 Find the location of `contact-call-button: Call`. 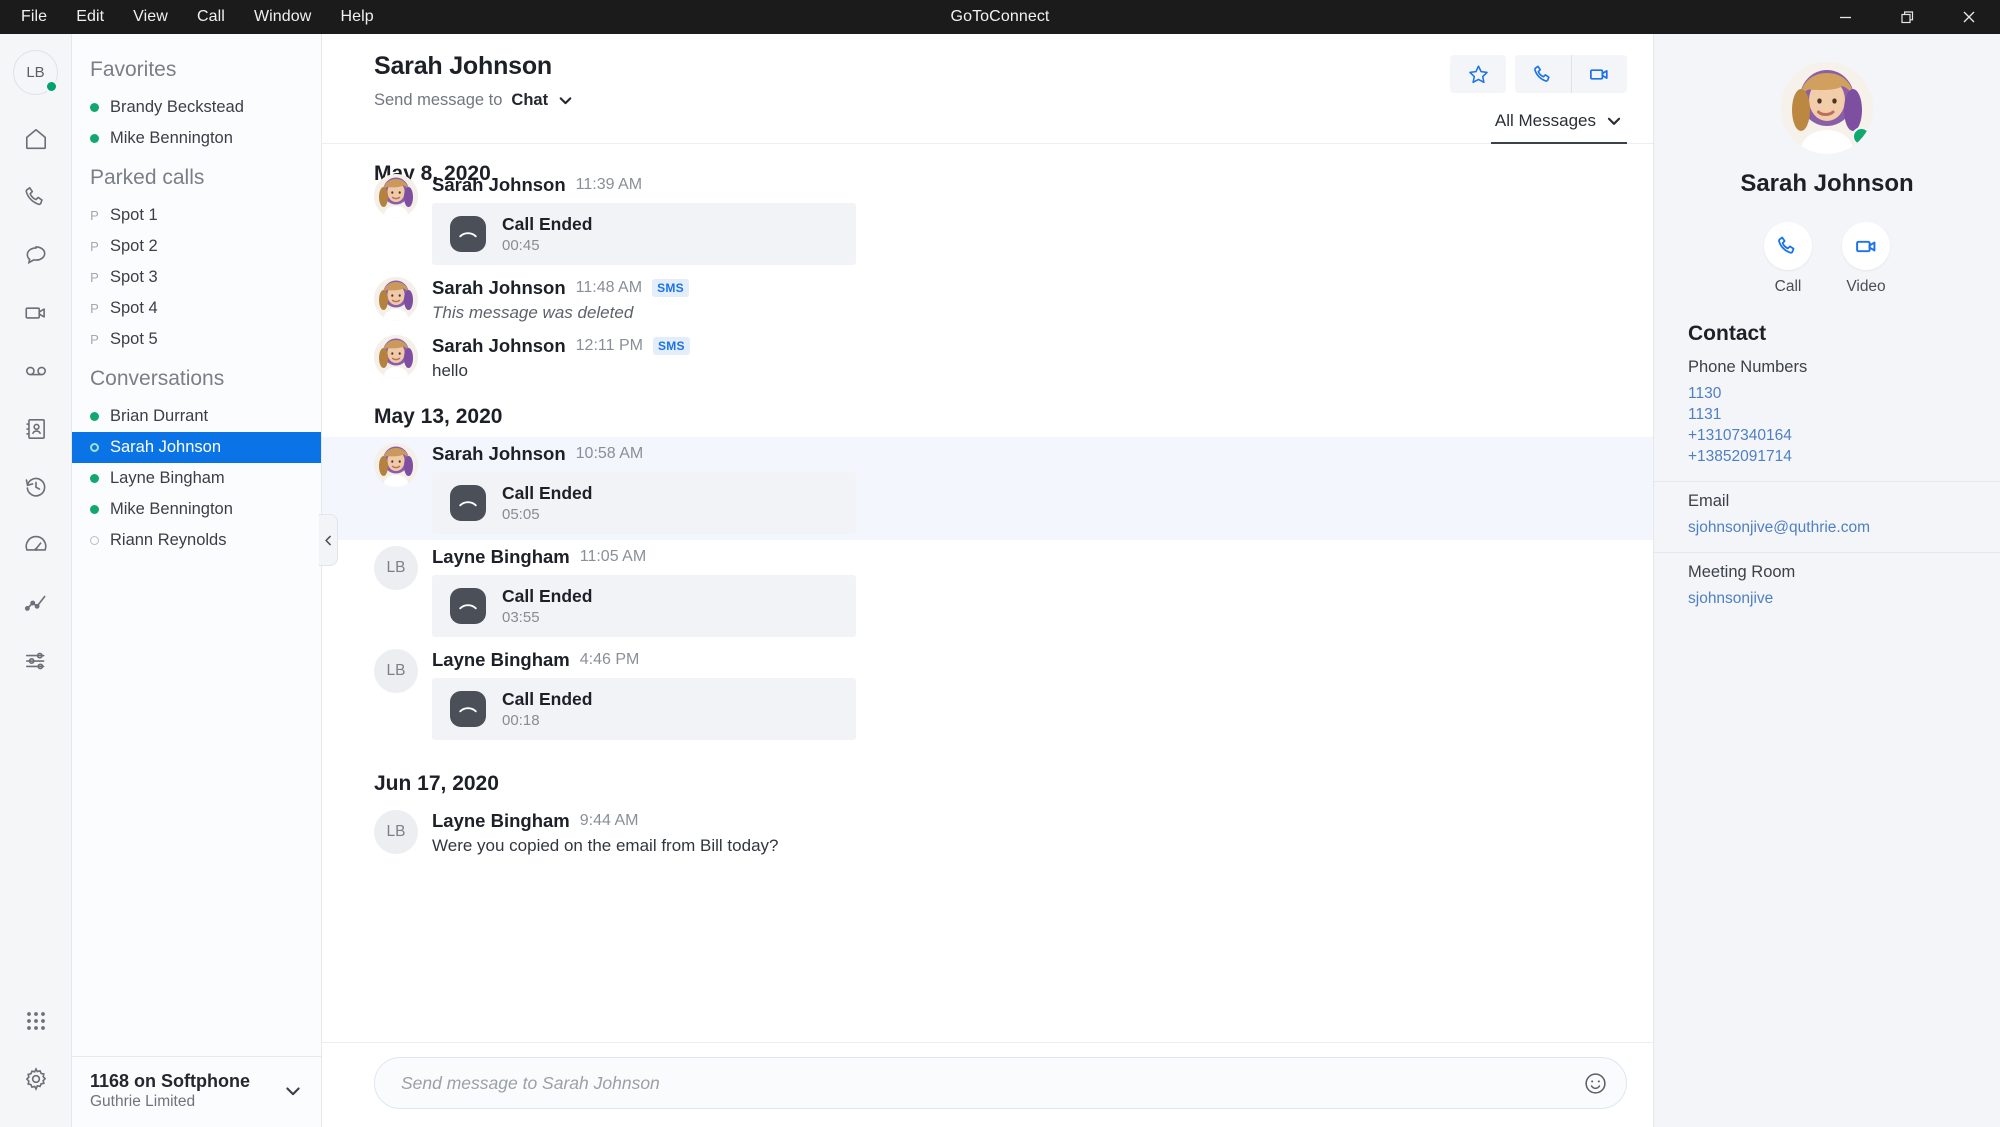

contact-call-button: Call is located at coordinates (1788, 259).